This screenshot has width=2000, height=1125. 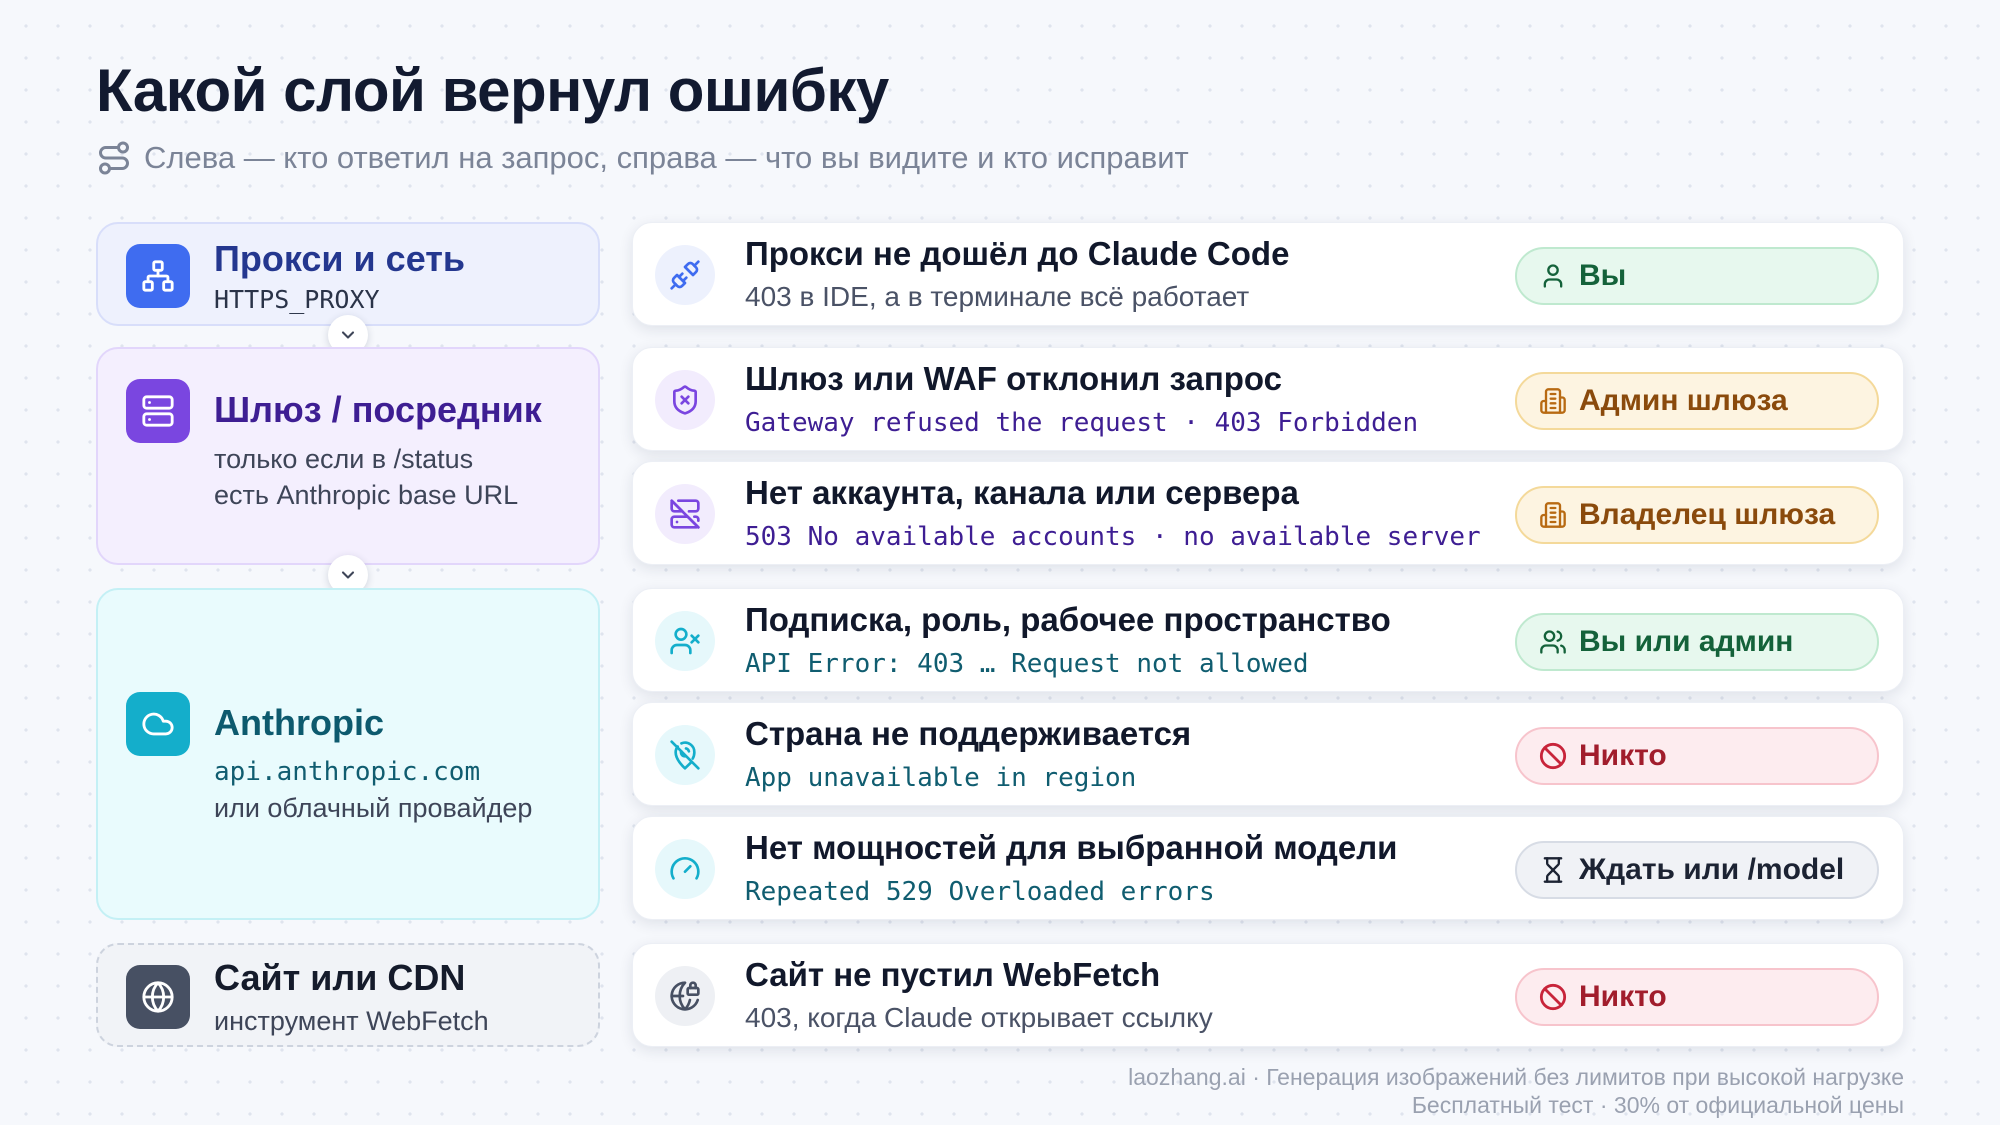 I want to click on shield-x-icon, so click(x=685, y=400).